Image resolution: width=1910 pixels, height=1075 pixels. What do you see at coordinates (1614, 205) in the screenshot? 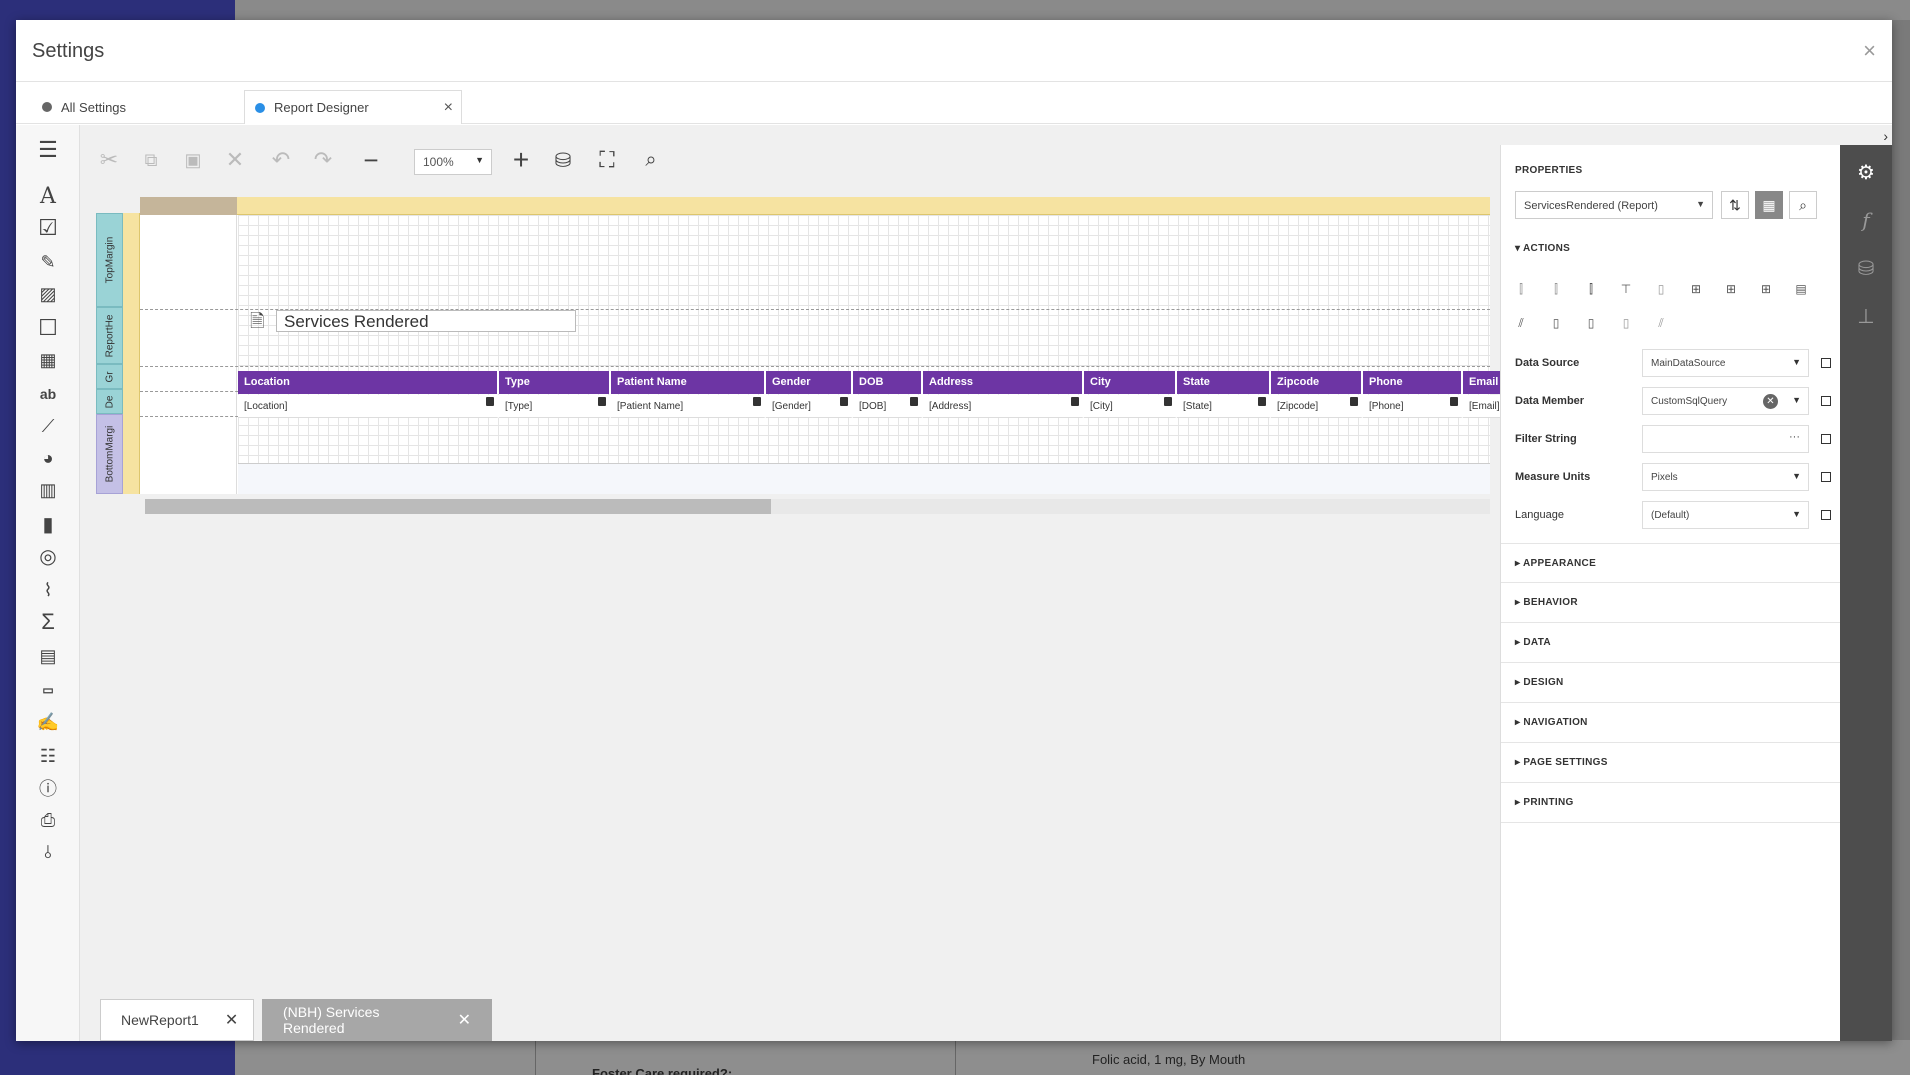
I see `component-select: ServicesRendered (Report) ▼` at bounding box center [1614, 205].